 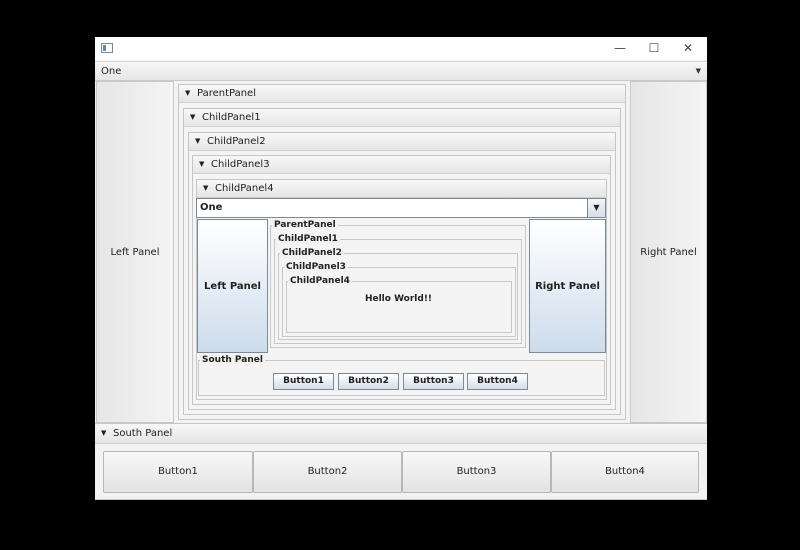 What do you see at coordinates (316, 267) in the screenshot?
I see `titled-border-label: ChildPanel3` at bounding box center [316, 267].